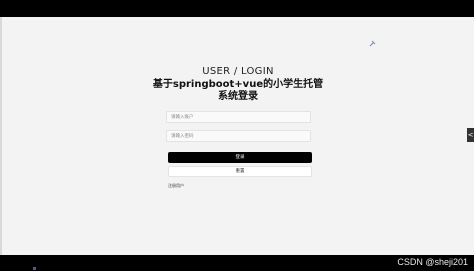 The width and height of the screenshot is (474, 271). What do you see at coordinates (238, 90) in the screenshot?
I see `page-title: 基于springboot+vue的小学生托管系统登录` at bounding box center [238, 90].